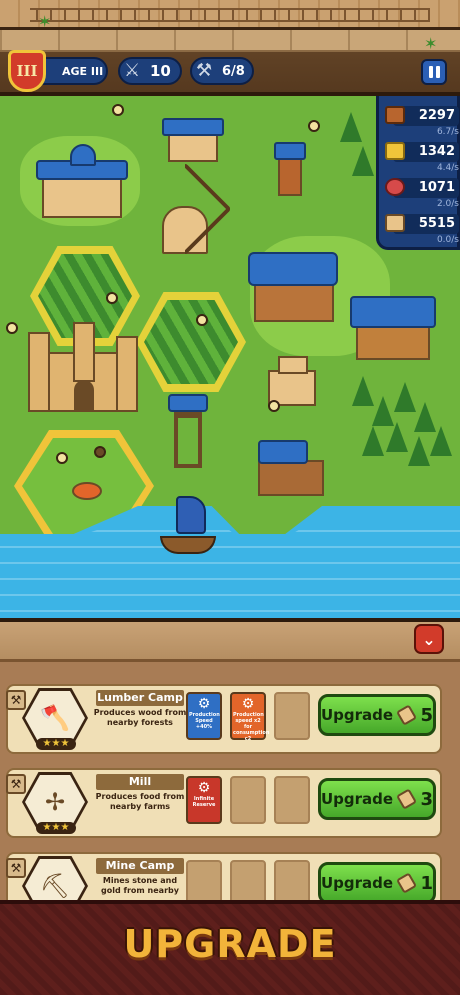 The image size is (460, 995). What do you see at coordinates (447, 132) in the screenshot?
I see `resource-rate: 6.7/s` at bounding box center [447, 132].